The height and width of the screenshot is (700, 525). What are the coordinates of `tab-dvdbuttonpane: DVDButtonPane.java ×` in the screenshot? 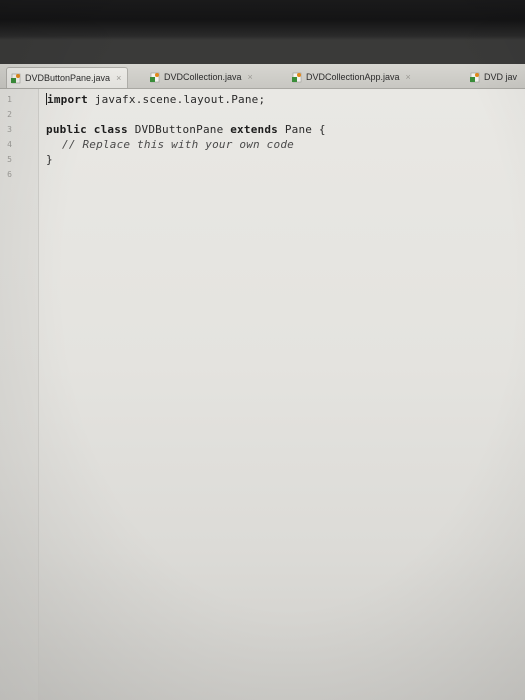 It's located at (67, 77).